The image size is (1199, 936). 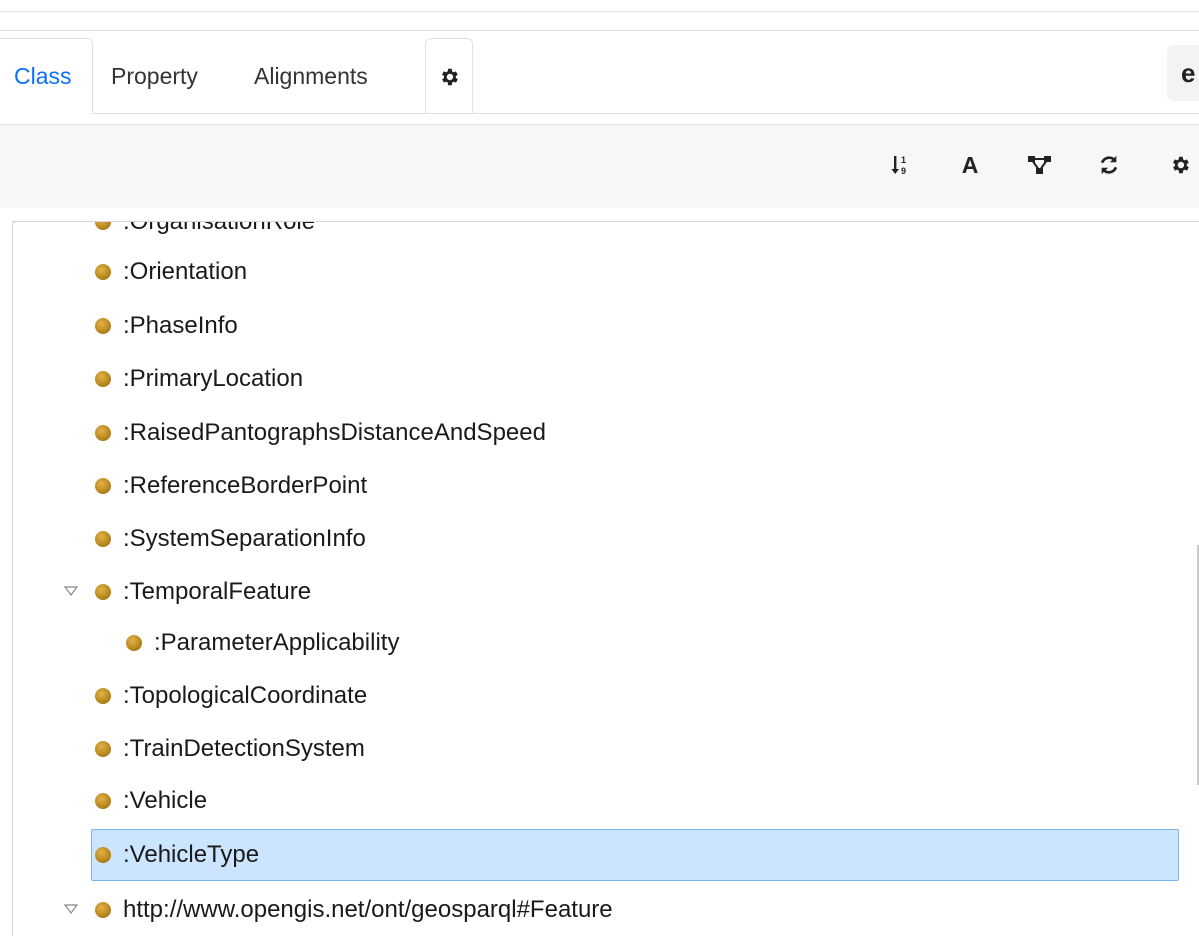 What do you see at coordinates (213, 378) in the screenshot?
I see `tree-item-label: :PrimaryLocation` at bounding box center [213, 378].